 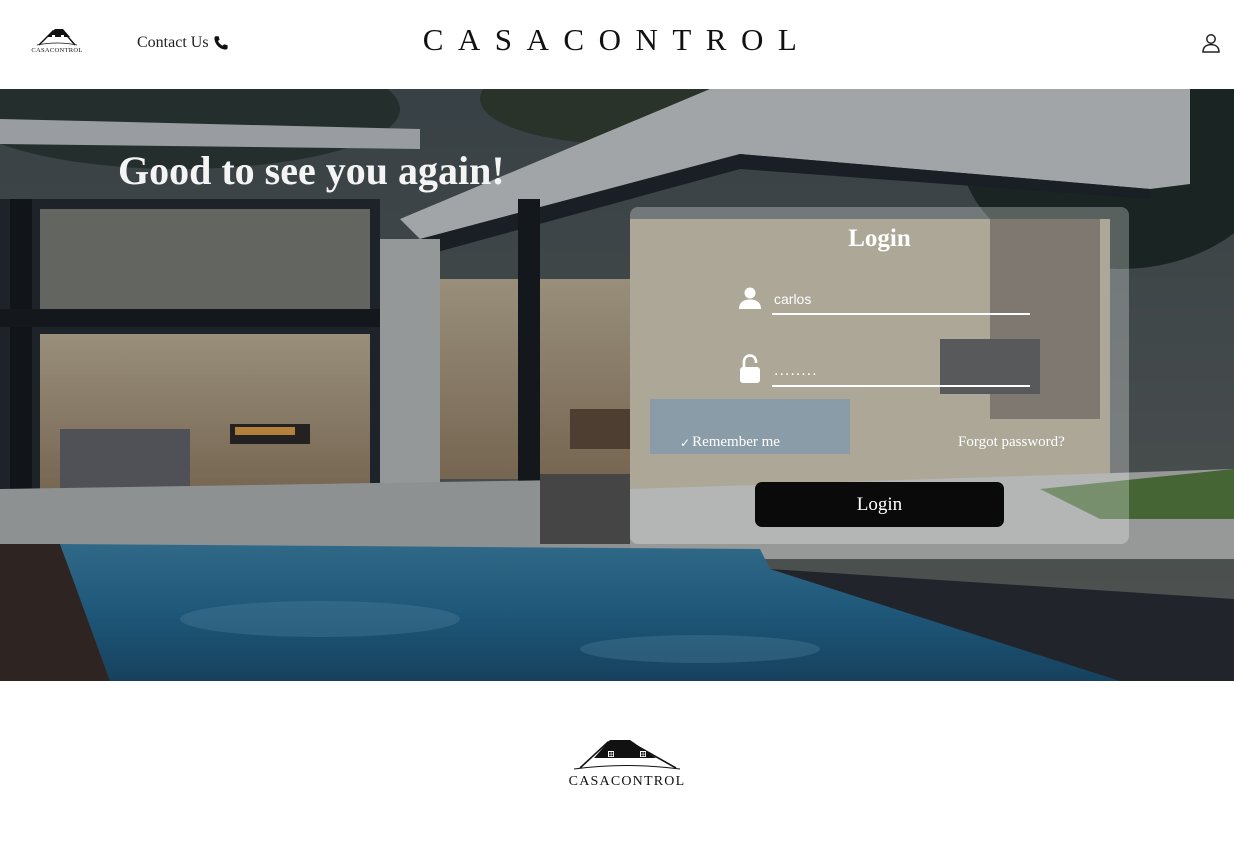 I want to click on site-header: CASACONTROL Contact Us CASACONTROL, so click(x=617, y=44).